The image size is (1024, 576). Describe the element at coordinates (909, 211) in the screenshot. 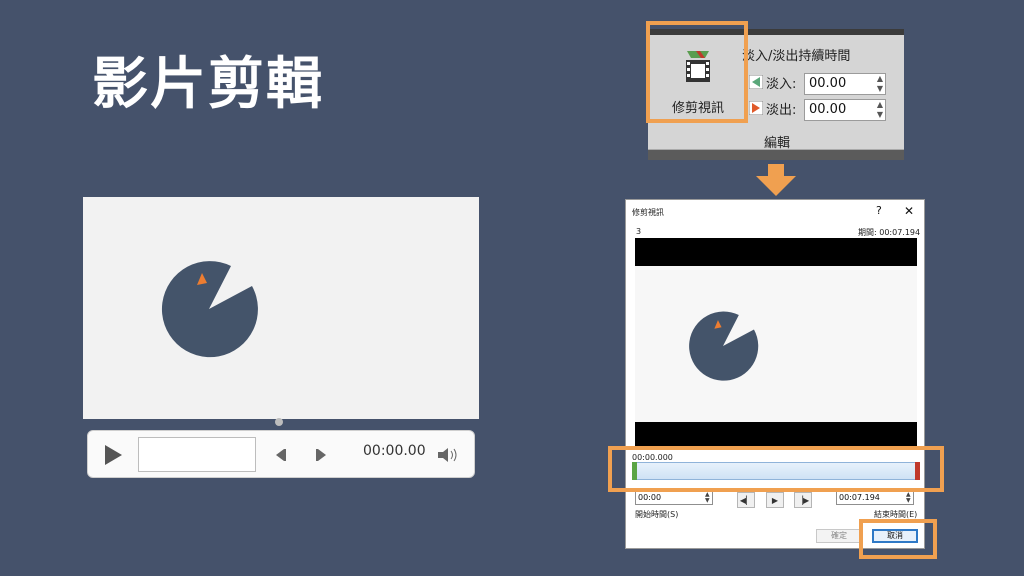

I see `close-button: ✕` at that location.